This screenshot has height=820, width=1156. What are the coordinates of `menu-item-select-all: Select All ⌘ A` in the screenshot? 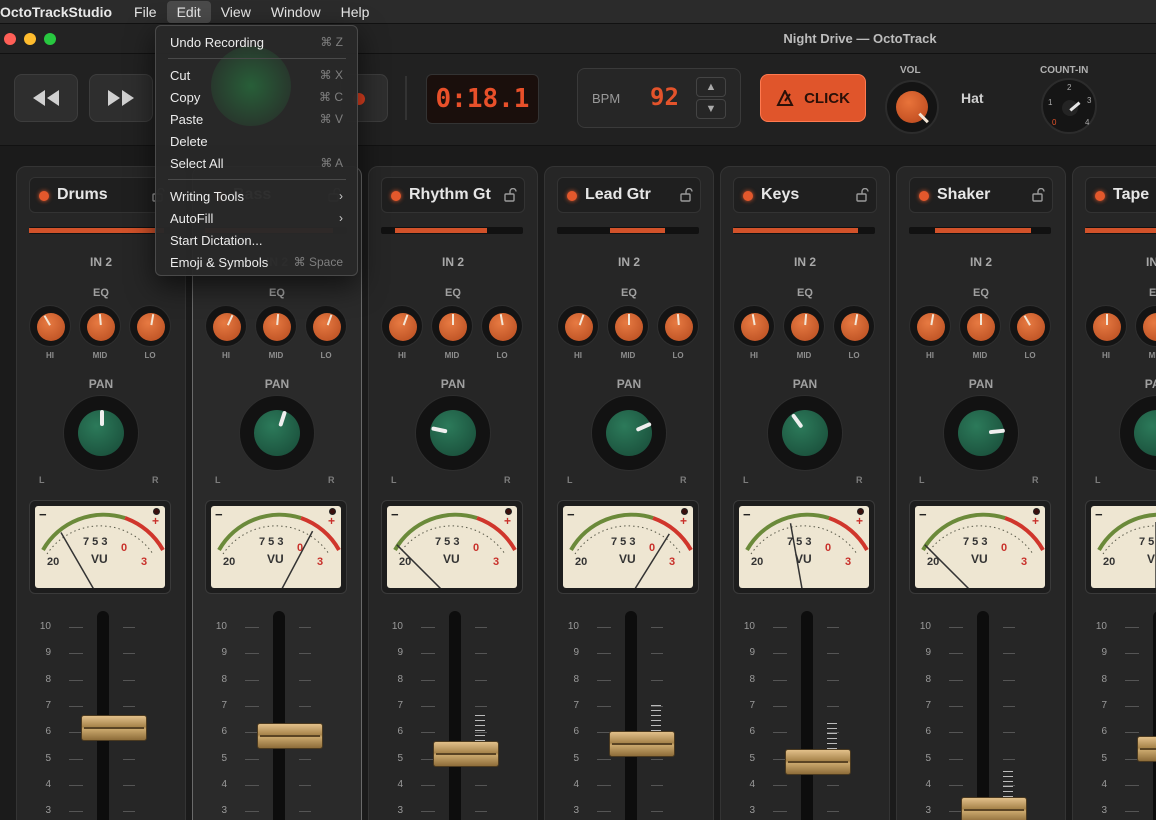 It's located at (256, 163).